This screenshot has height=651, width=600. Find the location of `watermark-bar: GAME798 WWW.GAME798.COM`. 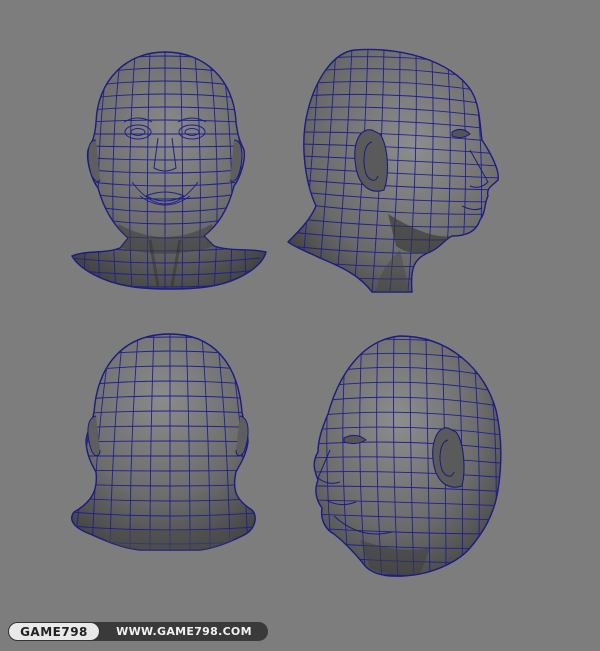

watermark-bar: GAME798 WWW.GAME798.COM is located at coordinates (138, 631).